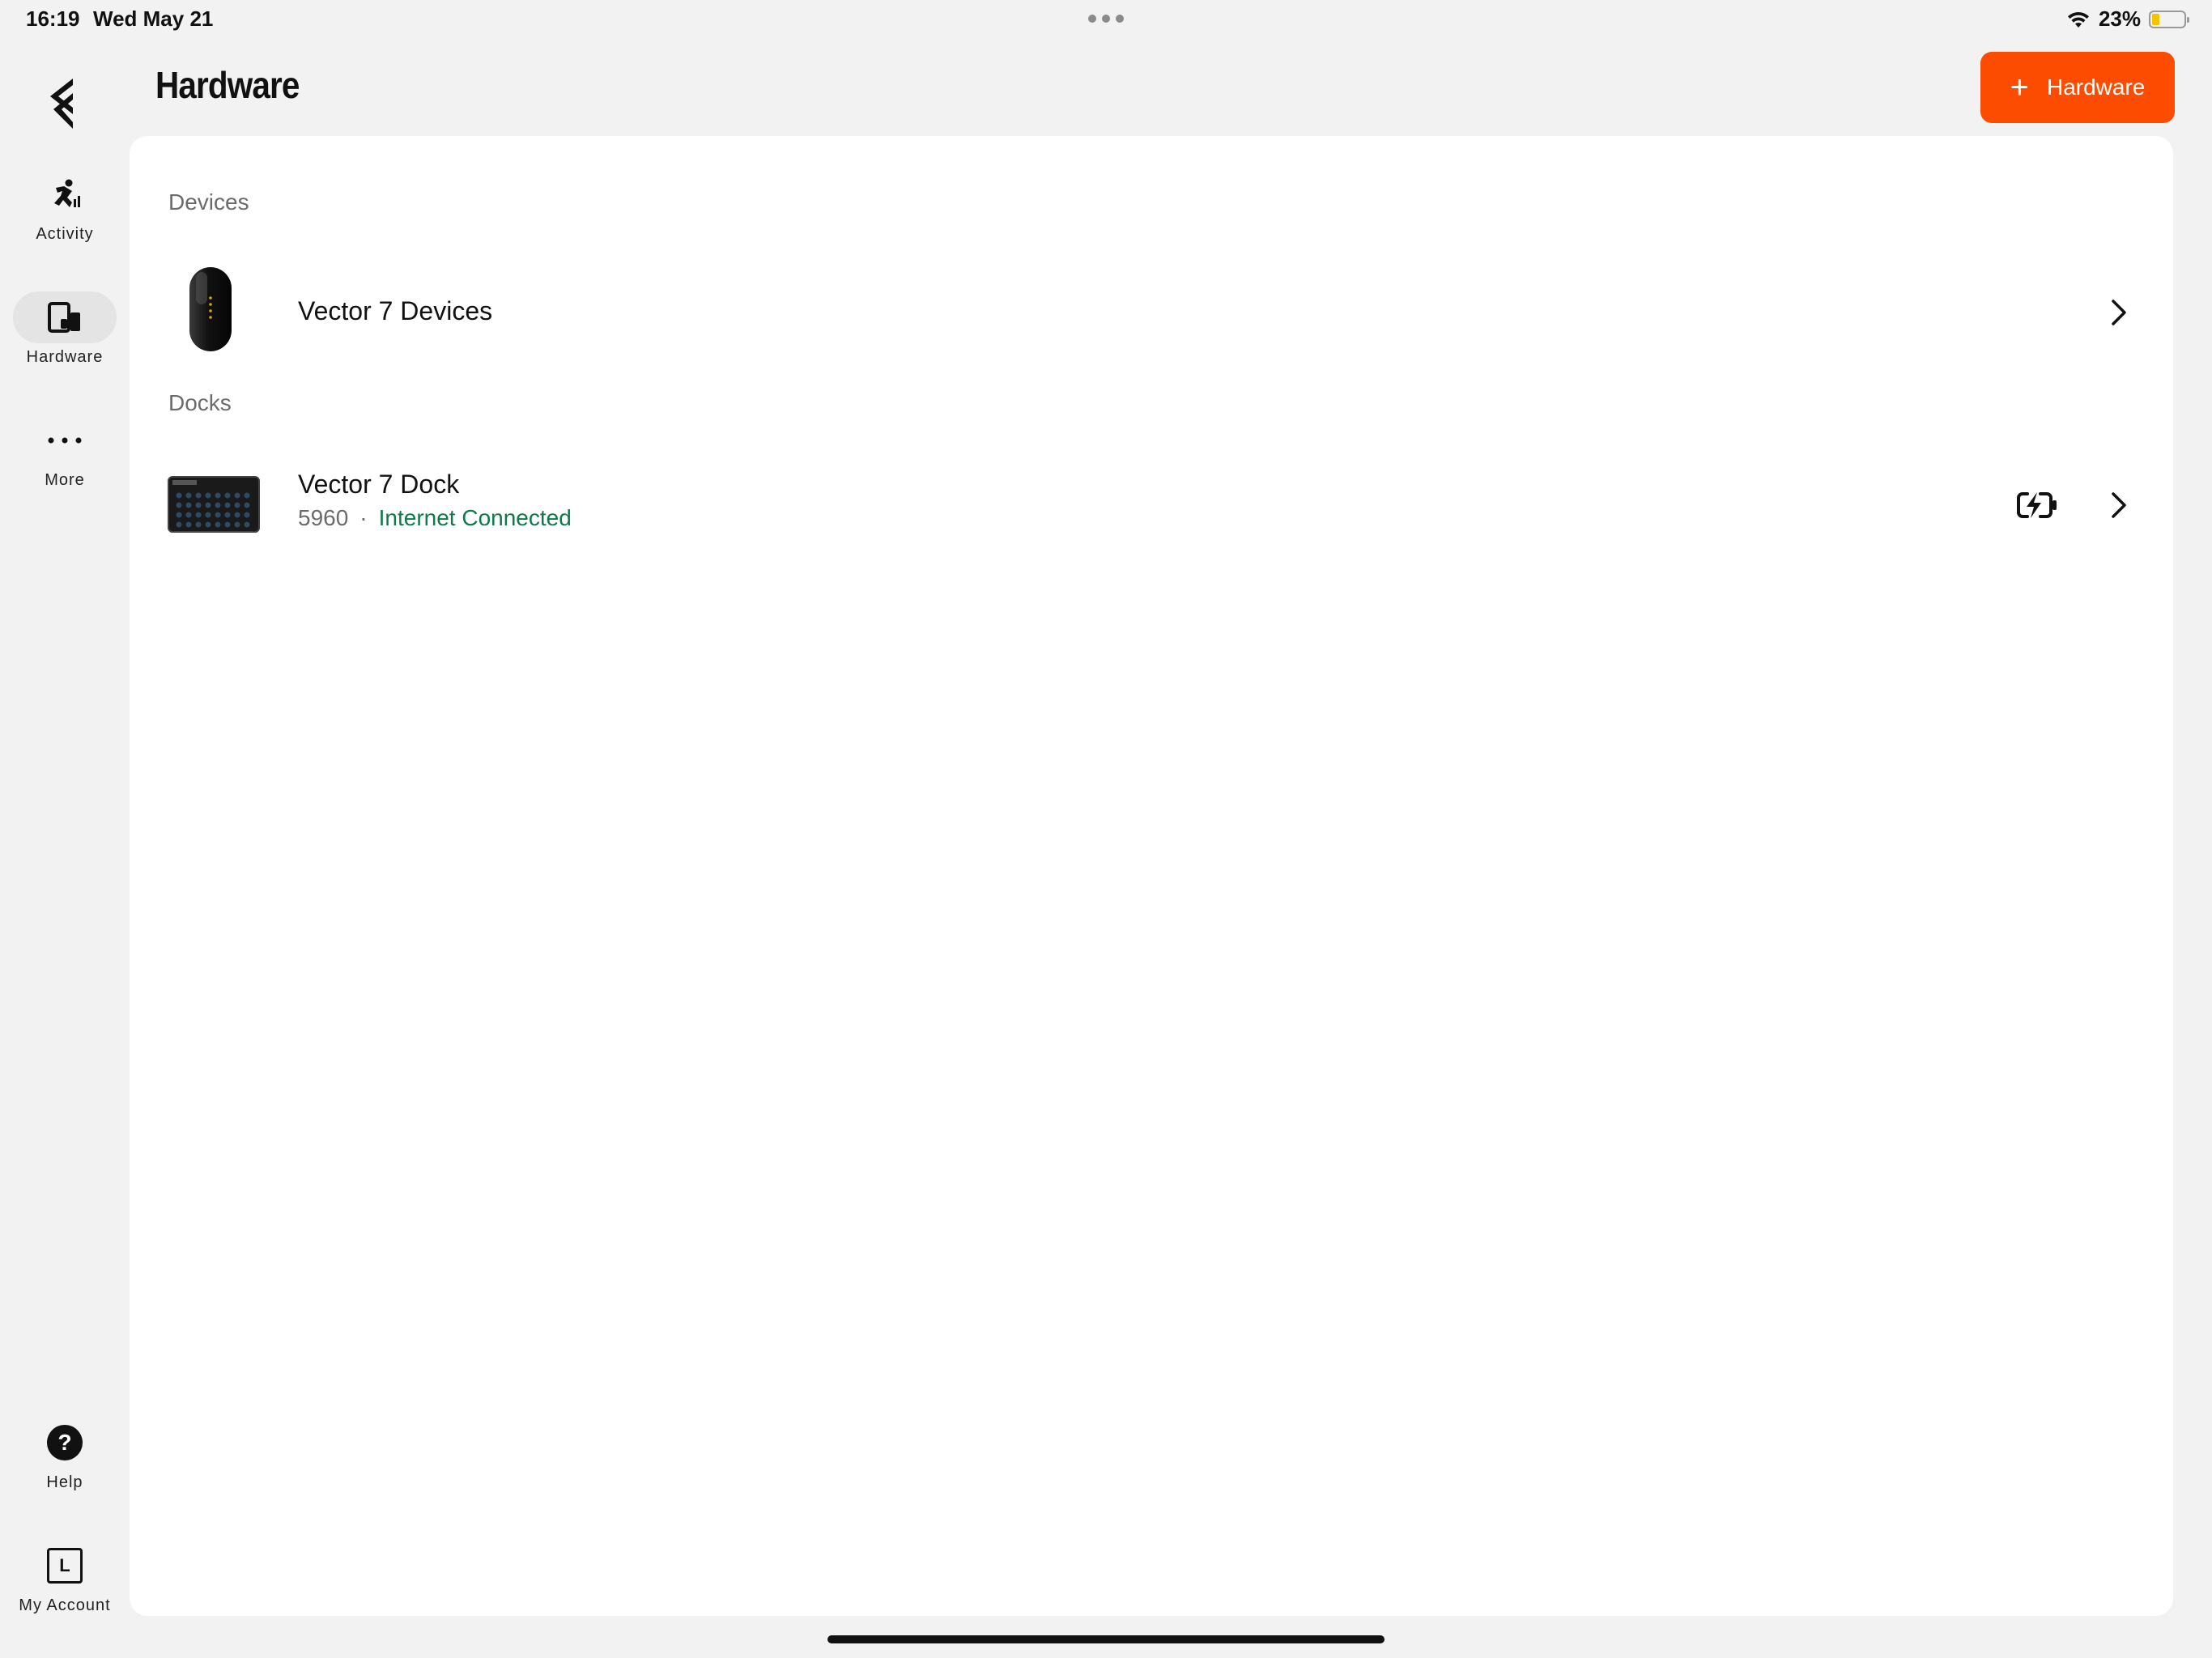 The width and height of the screenshot is (2212, 1658). What do you see at coordinates (2096, 87) in the screenshot?
I see `add-hardware-button-label: Hardware` at bounding box center [2096, 87].